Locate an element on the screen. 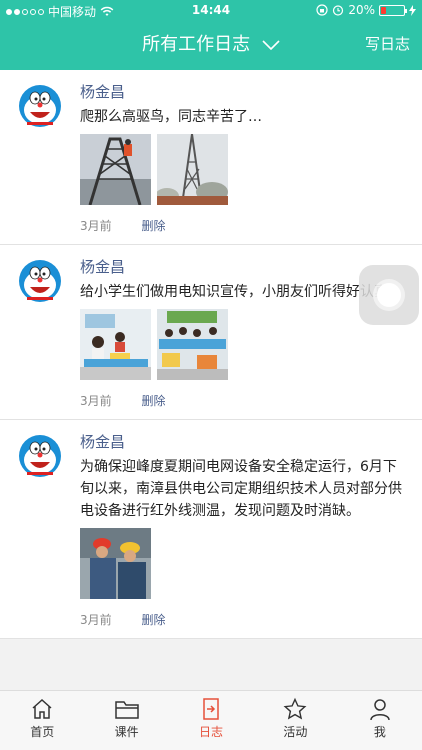  tab-me: 我 is located at coordinates (380, 720).